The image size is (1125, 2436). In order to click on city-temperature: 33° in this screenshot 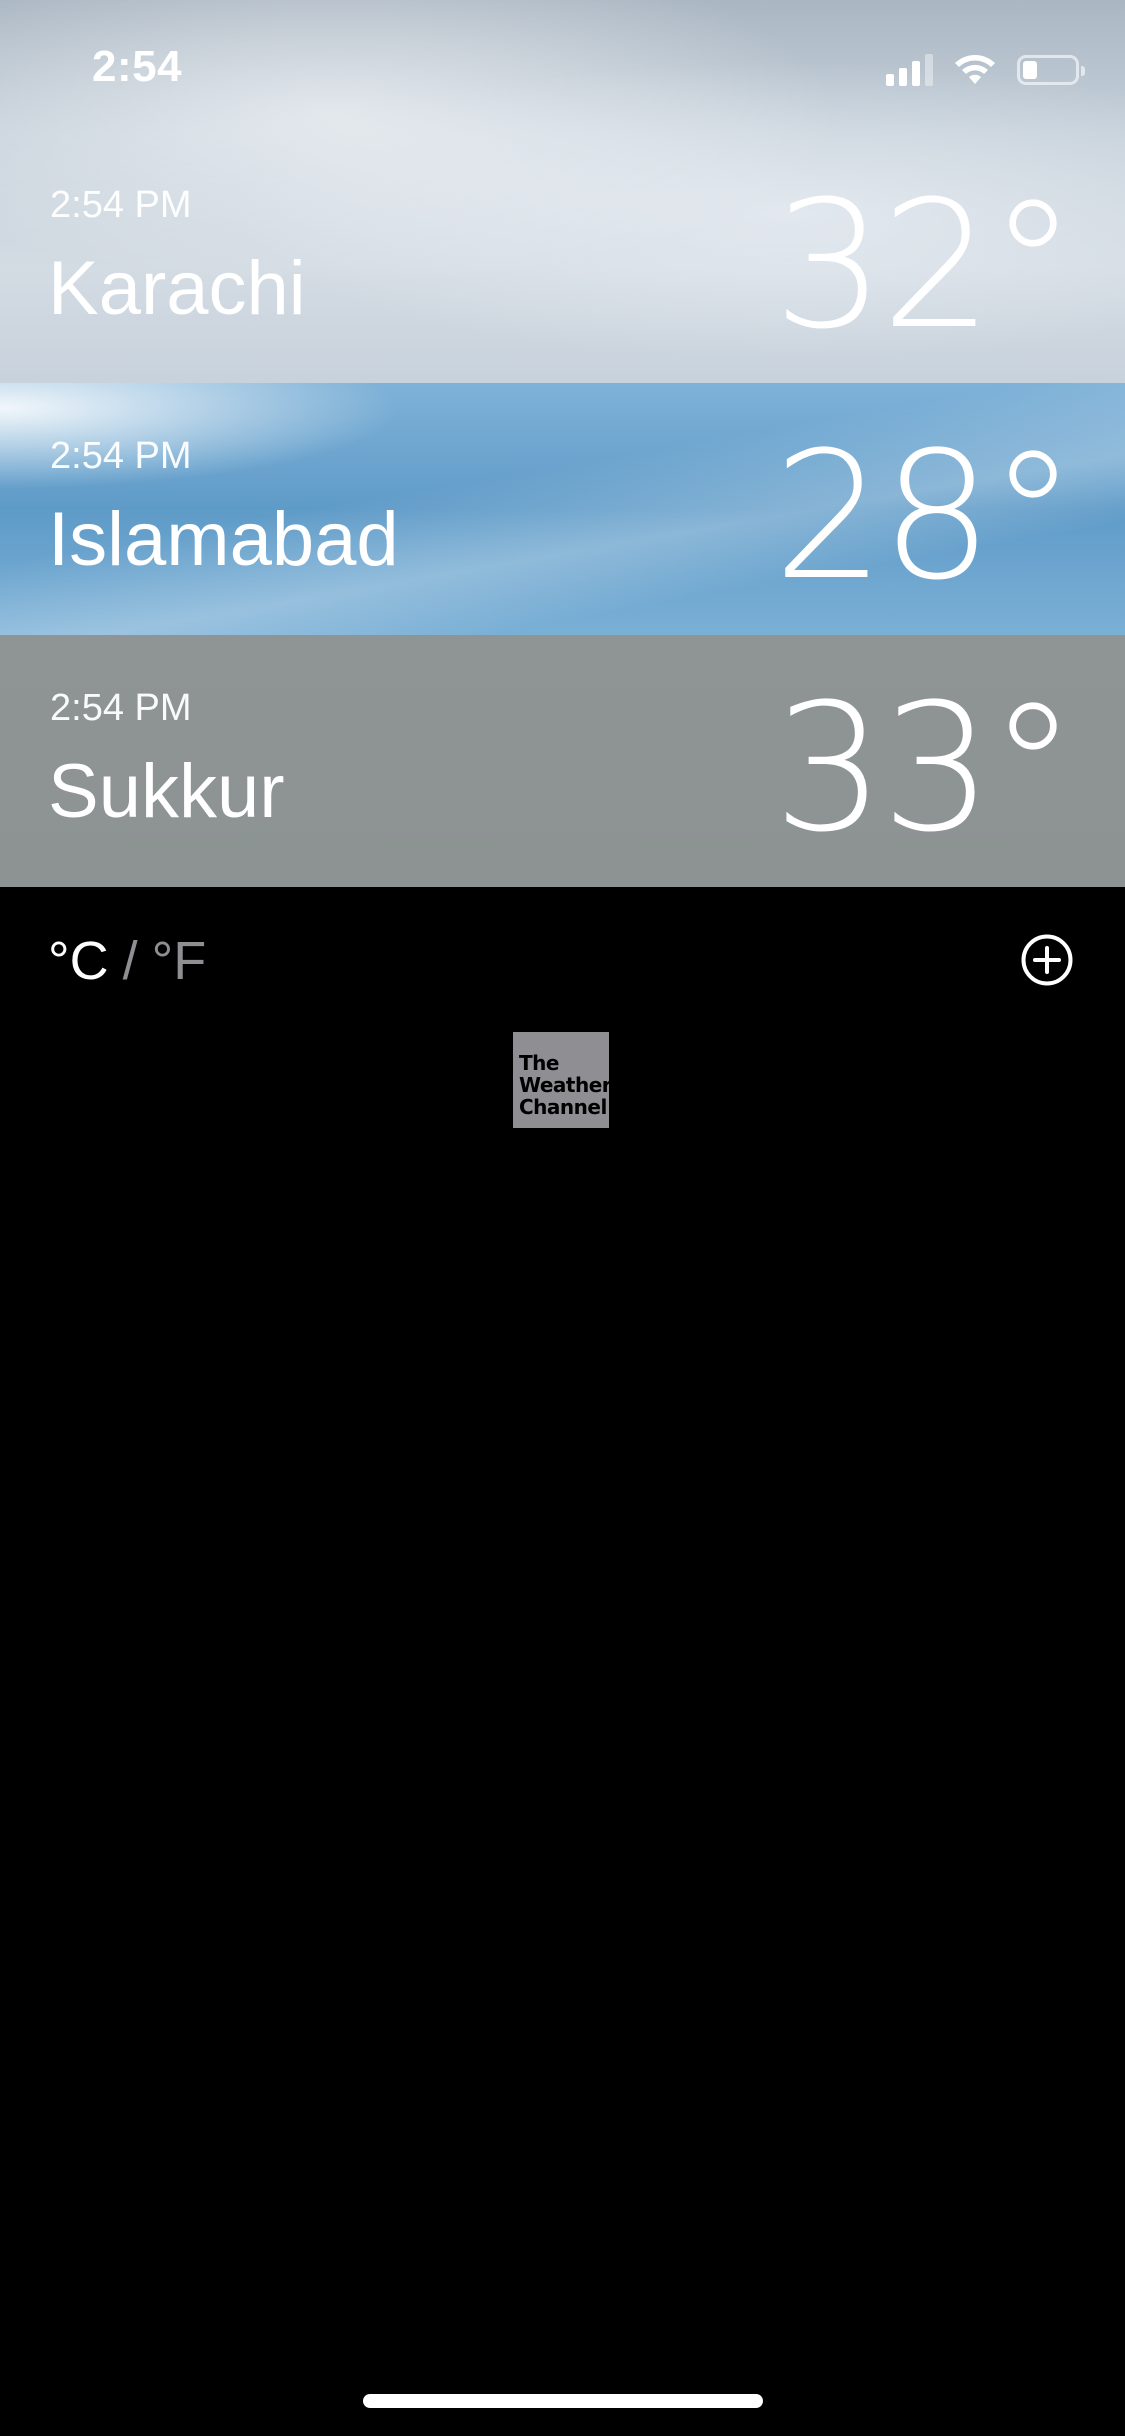, I will do `click(925, 768)`.